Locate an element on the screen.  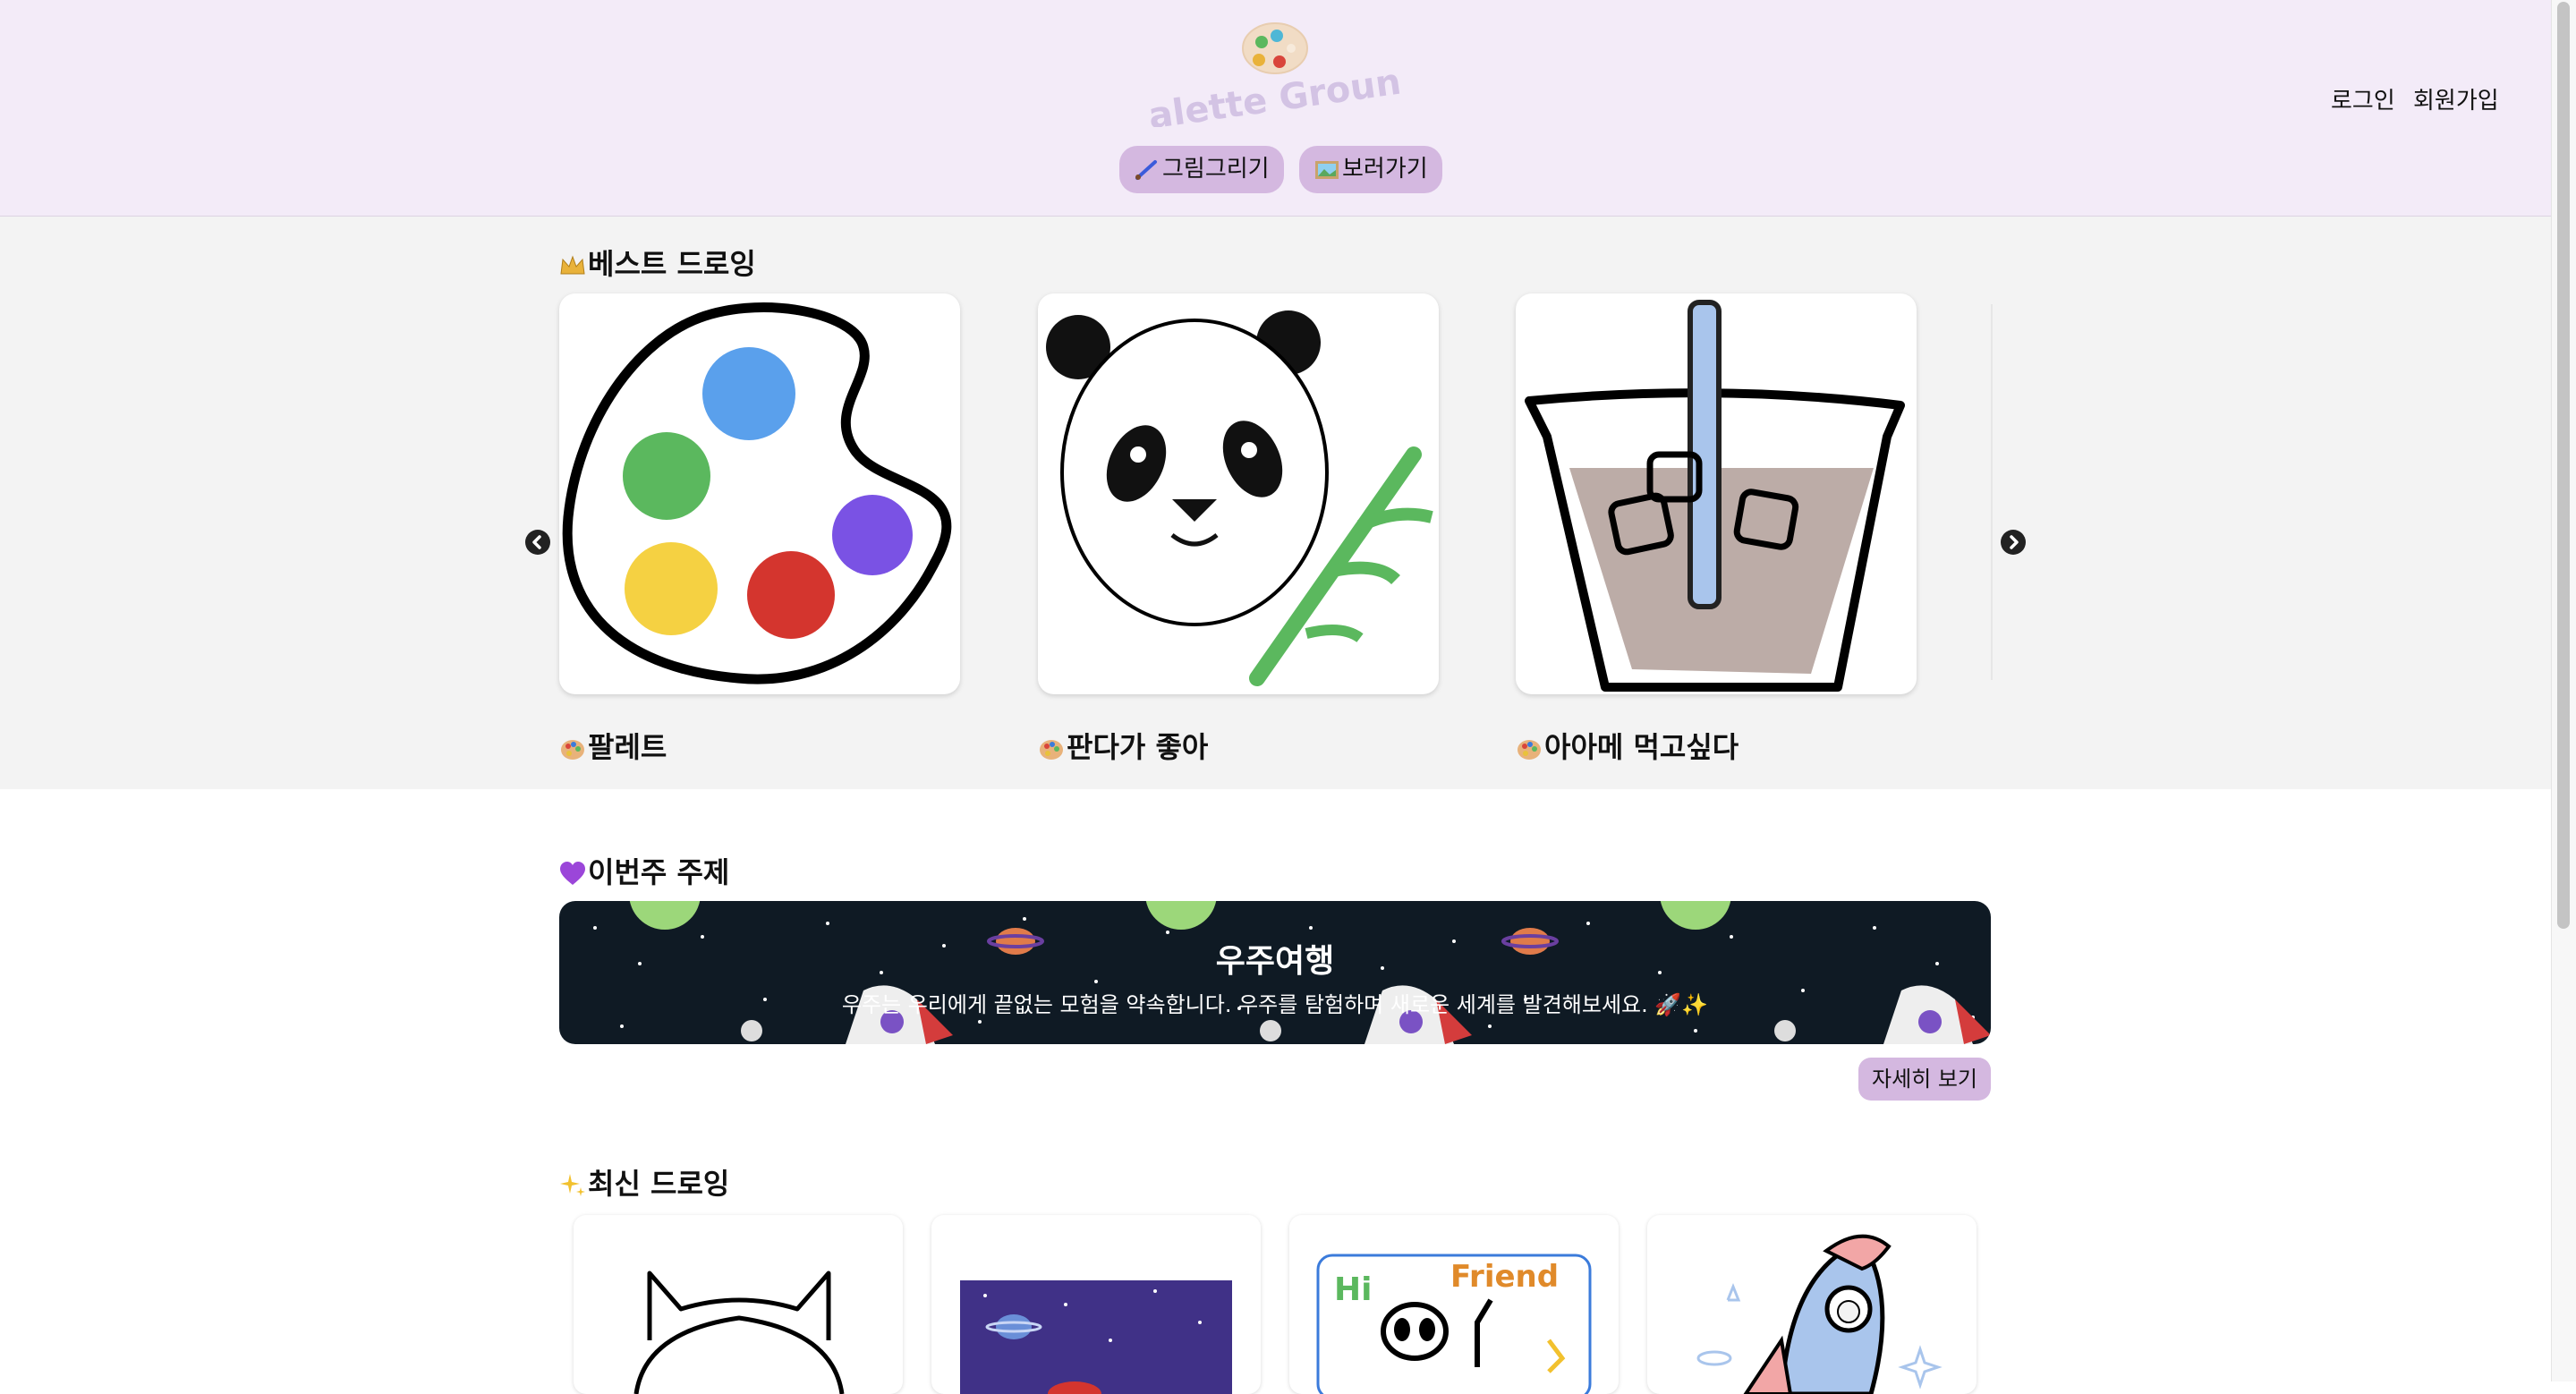
banner-title: 우주여행 is located at coordinates (1275, 962).